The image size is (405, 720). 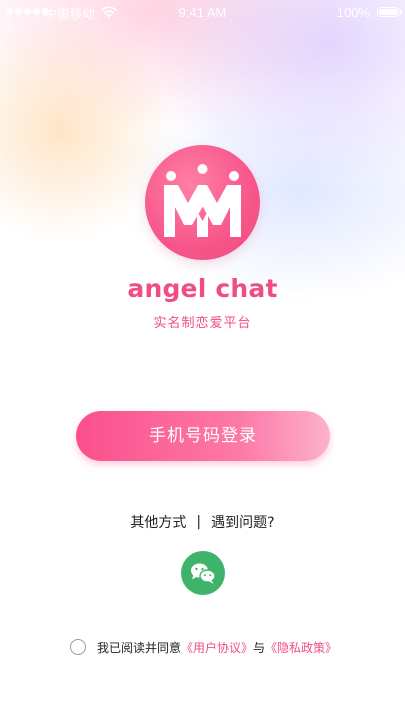 What do you see at coordinates (259, 647) in the screenshot?
I see `agreement-and: 与` at bounding box center [259, 647].